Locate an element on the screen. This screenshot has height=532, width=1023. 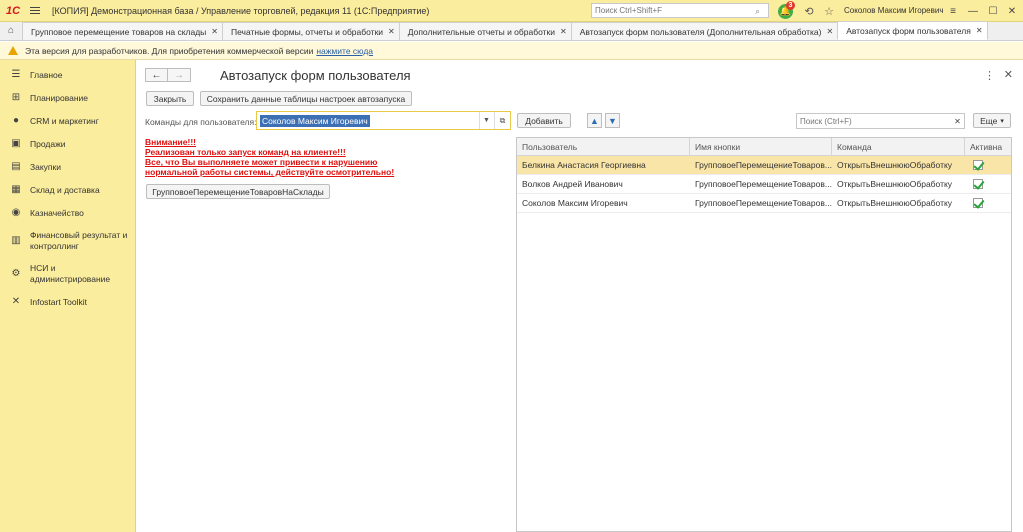
table-header: Пользователь Имя кнопки Команда Активна is located at coordinates (764, 147).